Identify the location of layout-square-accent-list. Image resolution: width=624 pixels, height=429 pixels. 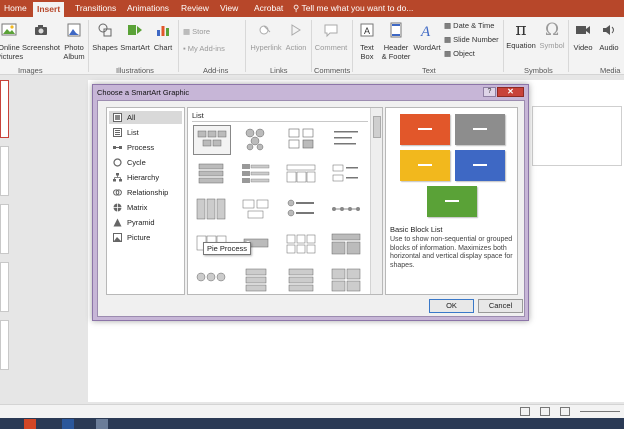
(302, 210).